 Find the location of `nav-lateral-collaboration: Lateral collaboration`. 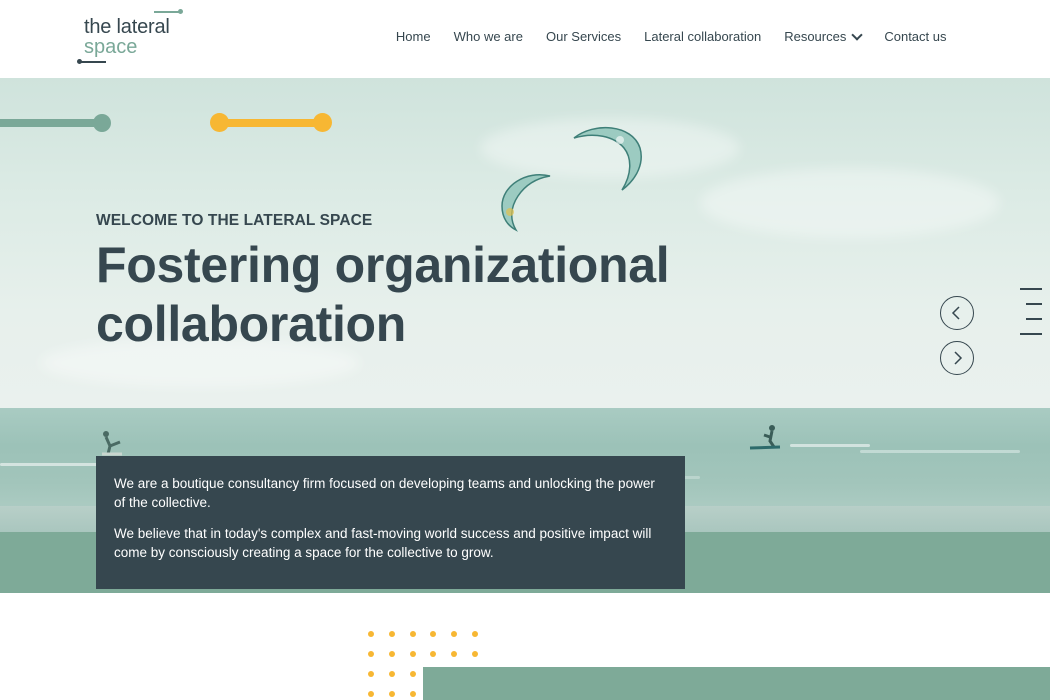

nav-lateral-collaboration: Lateral collaboration is located at coordinates (703, 37).